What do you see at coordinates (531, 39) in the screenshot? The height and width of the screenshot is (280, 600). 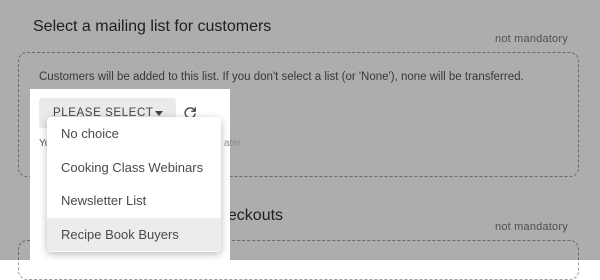 I see `not-mandatory-label: not mandatory` at bounding box center [531, 39].